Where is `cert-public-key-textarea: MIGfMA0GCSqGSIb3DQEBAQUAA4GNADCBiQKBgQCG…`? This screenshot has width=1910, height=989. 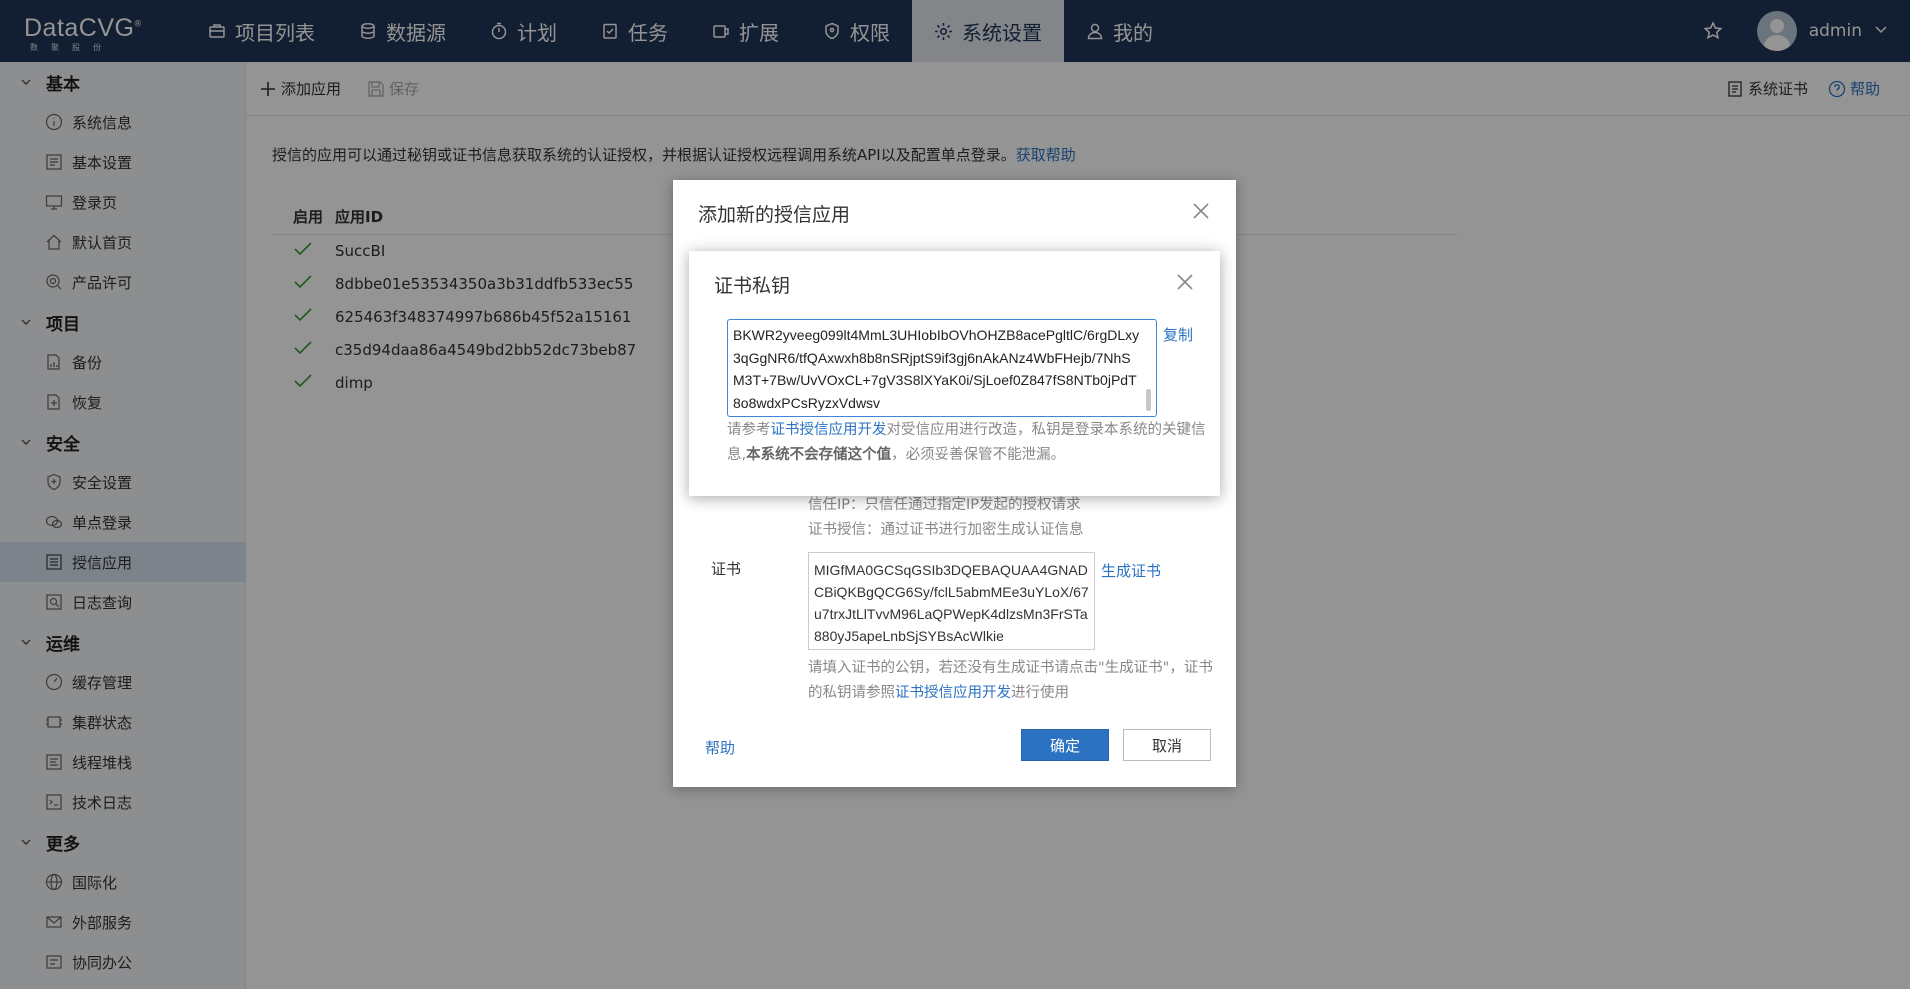
cert-public-key-textarea: MIGfMA0GCSqGSIb3DQEBAQUAA4GNADCBiQKBgQCG… is located at coordinates (951, 601).